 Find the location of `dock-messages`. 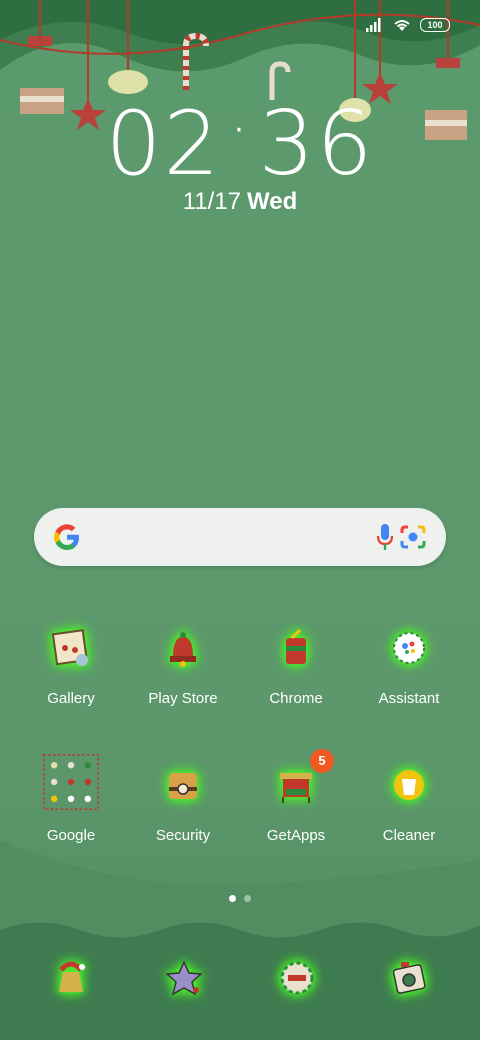

dock-messages is located at coordinates (184, 978).